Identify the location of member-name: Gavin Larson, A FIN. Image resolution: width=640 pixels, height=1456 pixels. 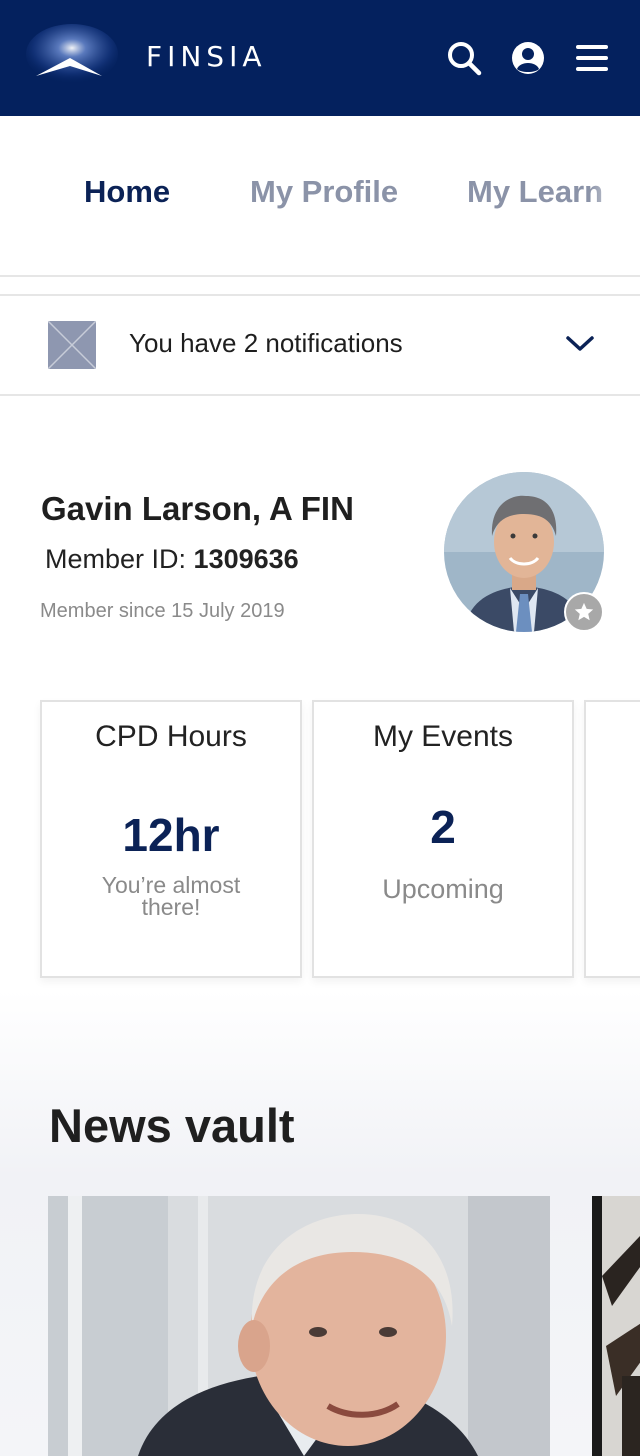
(197, 508).